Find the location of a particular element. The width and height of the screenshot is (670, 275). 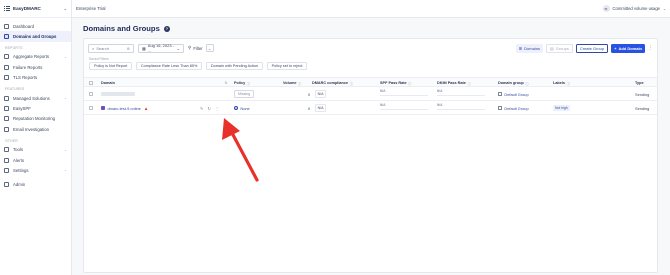

sidebar-item-aggregate-reports: Aggregate Reports ⌄ is located at coordinates (35, 57).